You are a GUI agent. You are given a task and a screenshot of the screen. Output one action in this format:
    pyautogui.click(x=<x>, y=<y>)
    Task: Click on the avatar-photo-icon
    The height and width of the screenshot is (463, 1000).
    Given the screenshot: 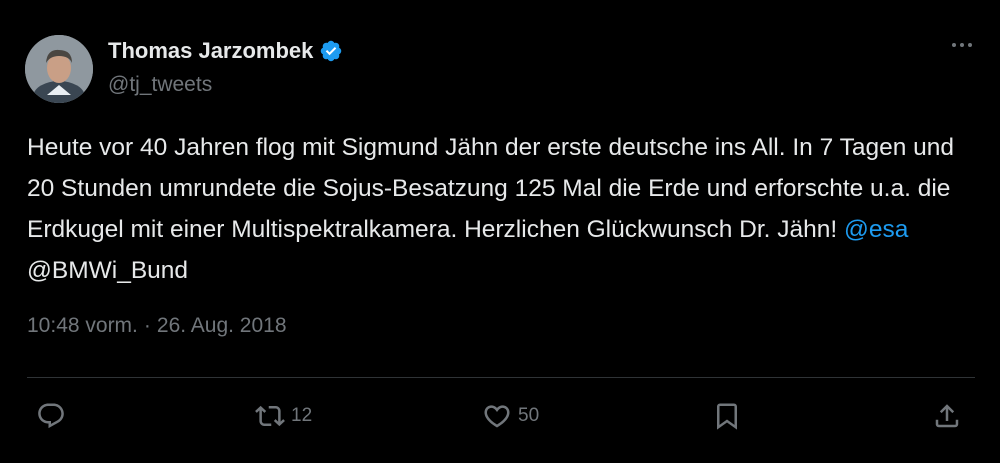 What is the action you would take?
    pyautogui.click(x=59, y=69)
    